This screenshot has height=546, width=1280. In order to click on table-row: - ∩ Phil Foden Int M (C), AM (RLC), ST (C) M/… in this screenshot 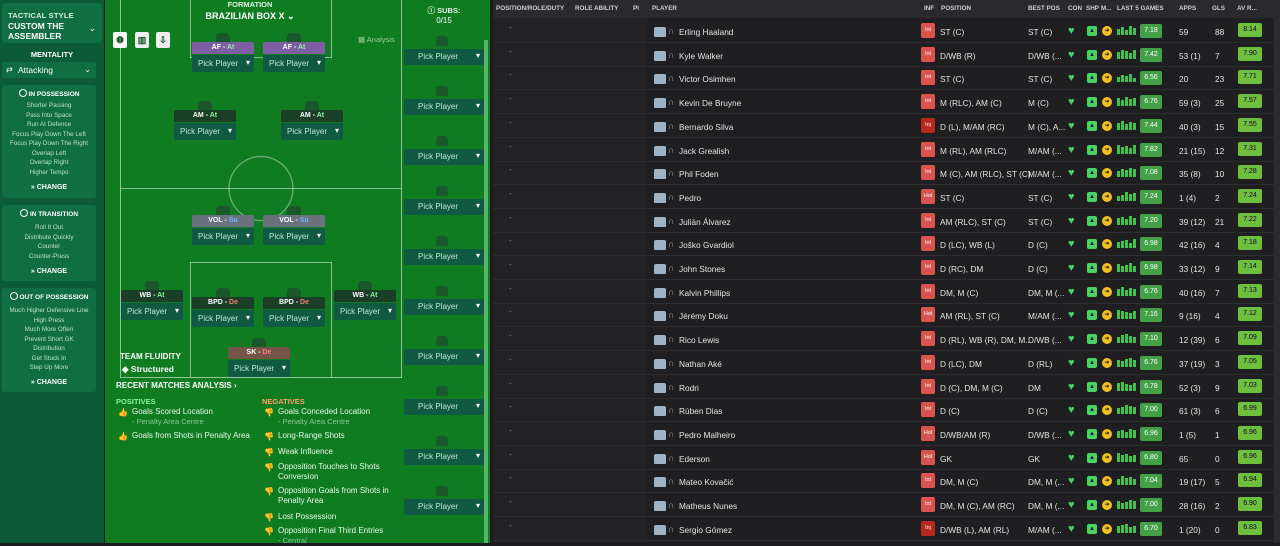, I will do `click(886, 174)`.